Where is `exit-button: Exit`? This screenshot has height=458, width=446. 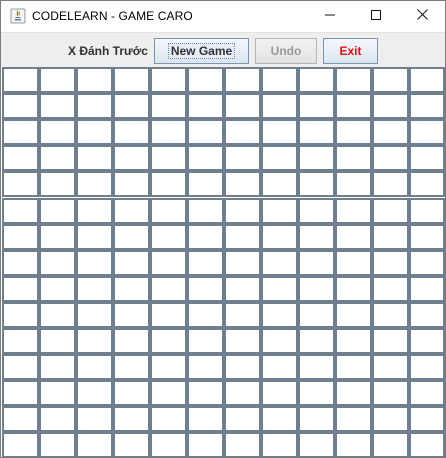
exit-button: Exit is located at coordinates (350, 51).